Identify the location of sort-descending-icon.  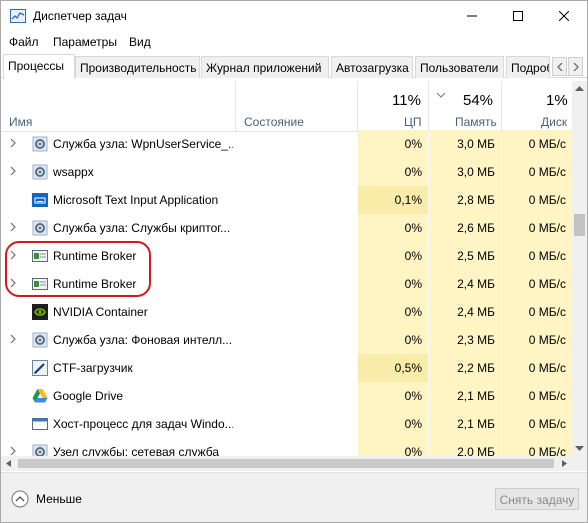
(441, 95).